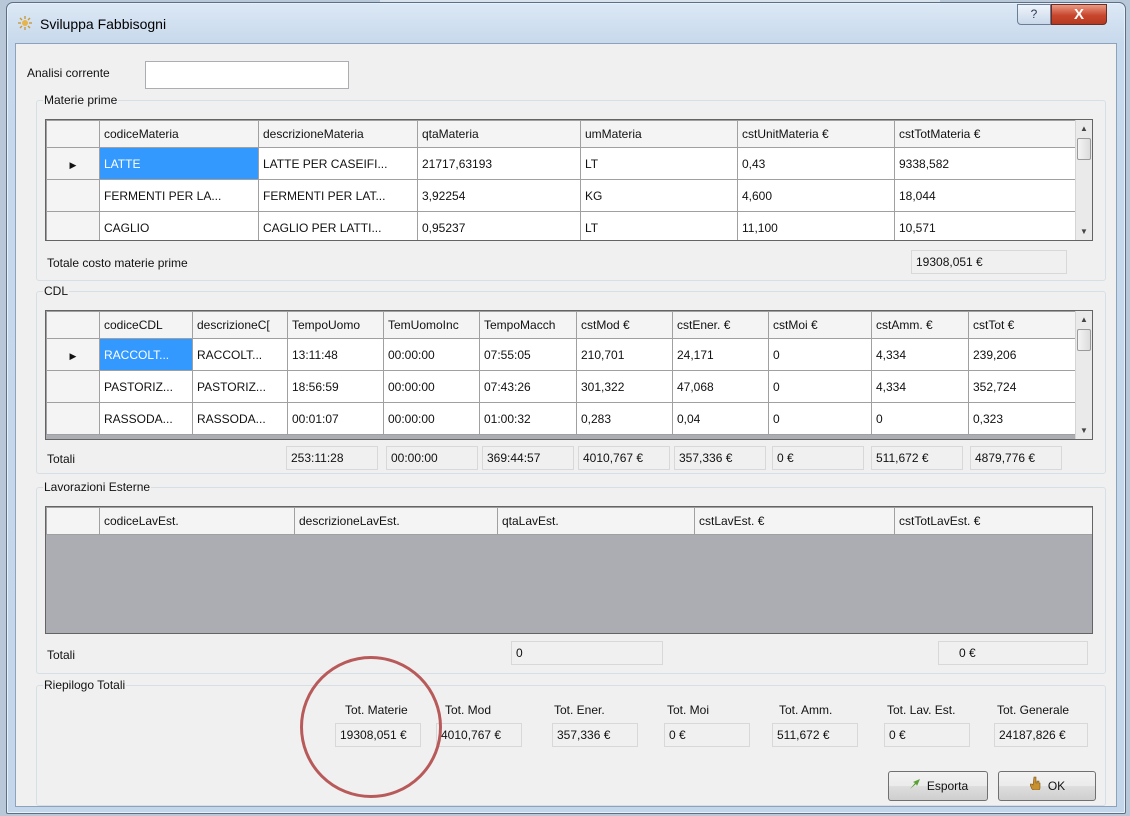 The height and width of the screenshot is (816, 1130). What do you see at coordinates (179, 134) in the screenshot?
I see `column-header: codiceMateria` at bounding box center [179, 134].